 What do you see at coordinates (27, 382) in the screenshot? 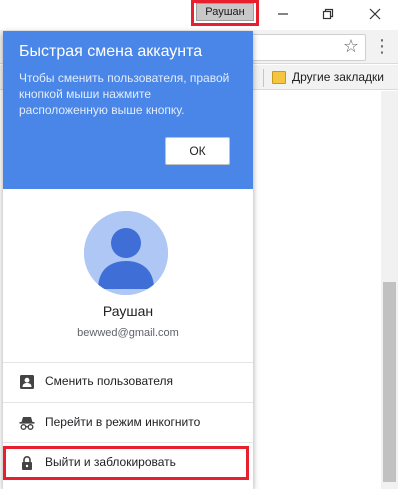
I see `switch-user-icon` at bounding box center [27, 382].